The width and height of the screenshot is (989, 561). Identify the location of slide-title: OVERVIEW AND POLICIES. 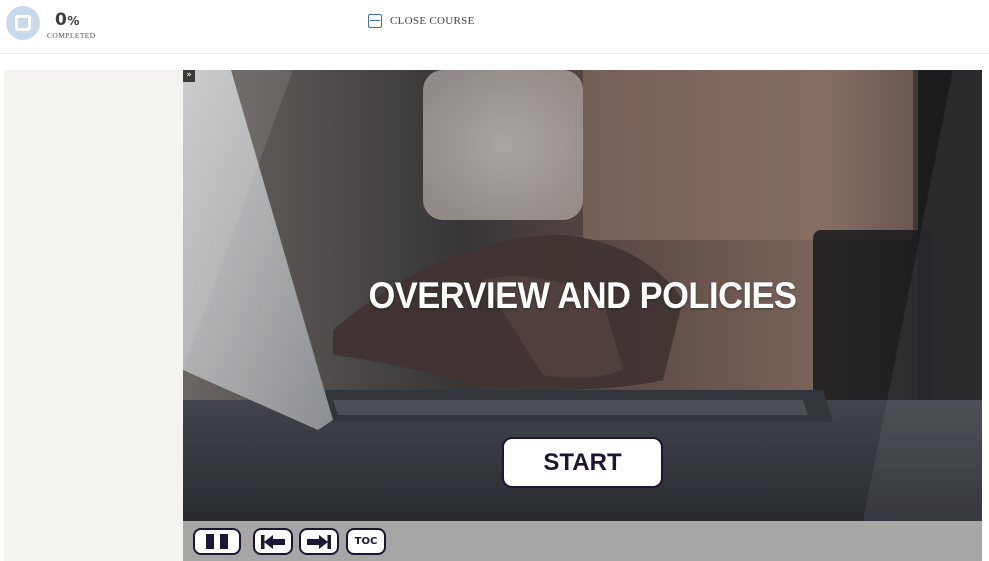
(582, 295).